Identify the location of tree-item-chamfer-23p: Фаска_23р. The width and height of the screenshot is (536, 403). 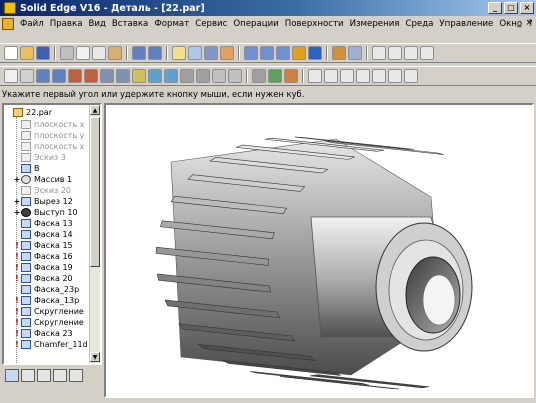
(50, 289).